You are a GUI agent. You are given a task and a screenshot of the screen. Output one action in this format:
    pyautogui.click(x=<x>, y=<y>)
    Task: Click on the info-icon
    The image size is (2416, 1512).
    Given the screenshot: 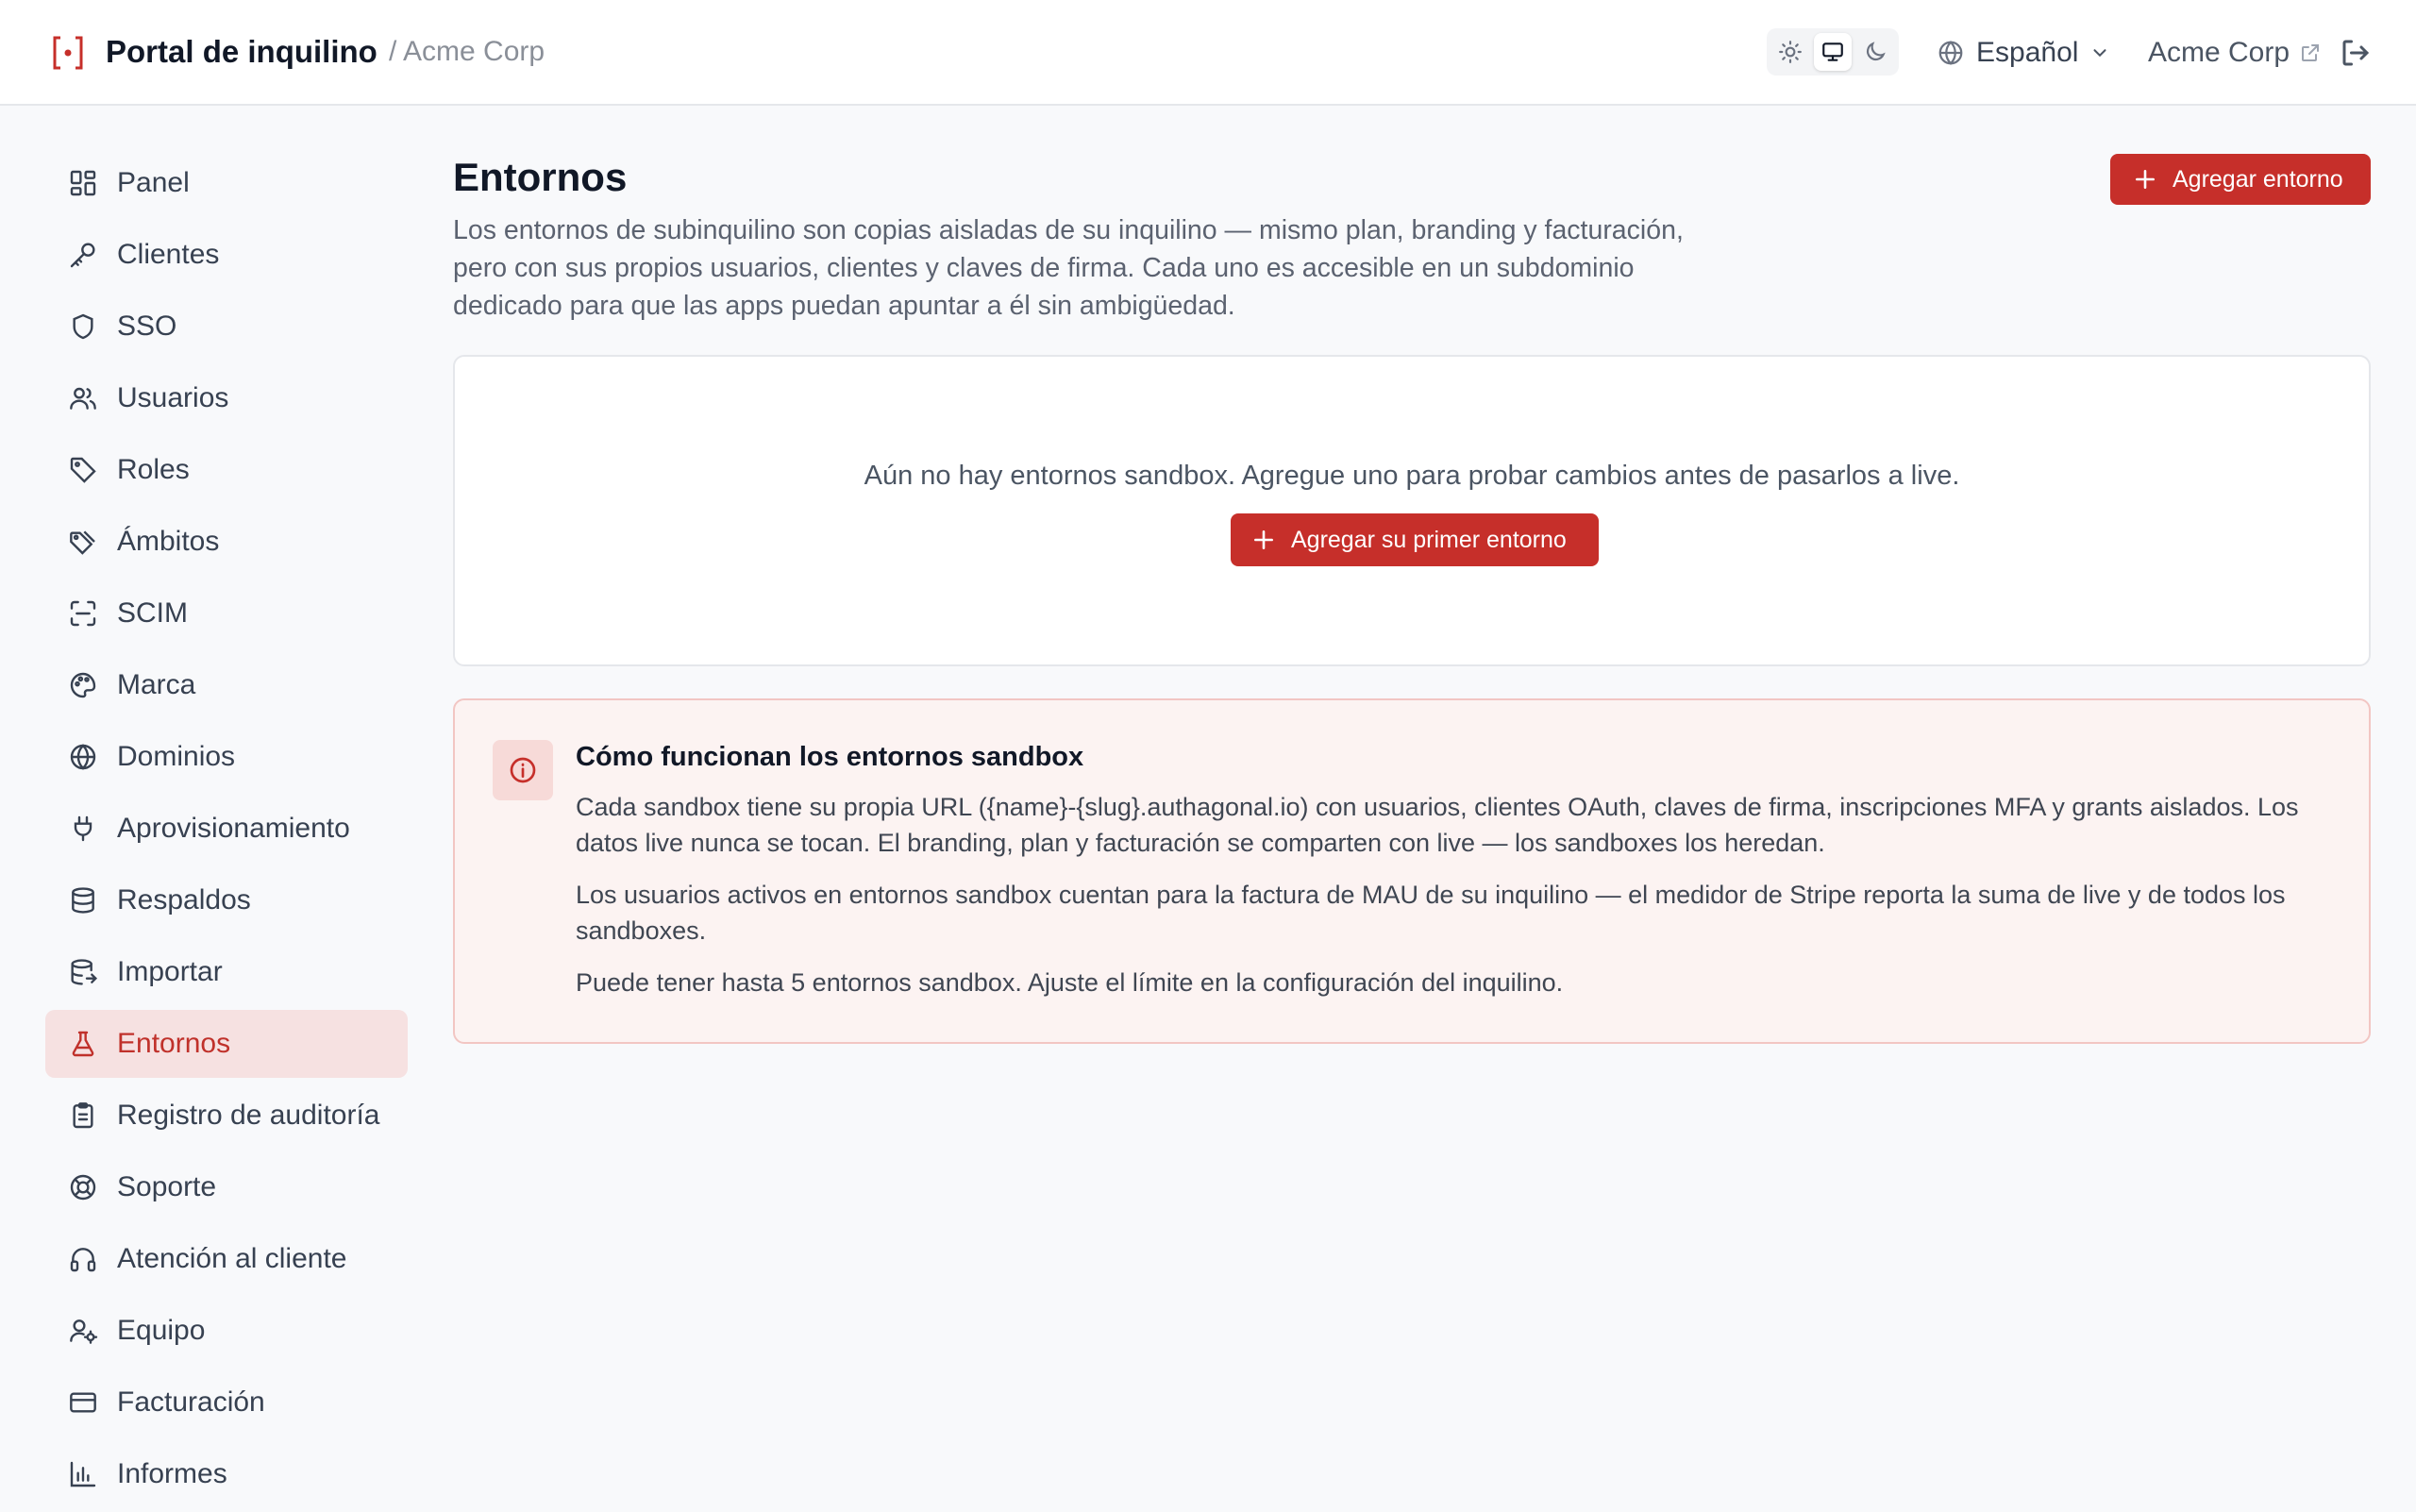 What is the action you would take?
    pyautogui.click(x=523, y=770)
    